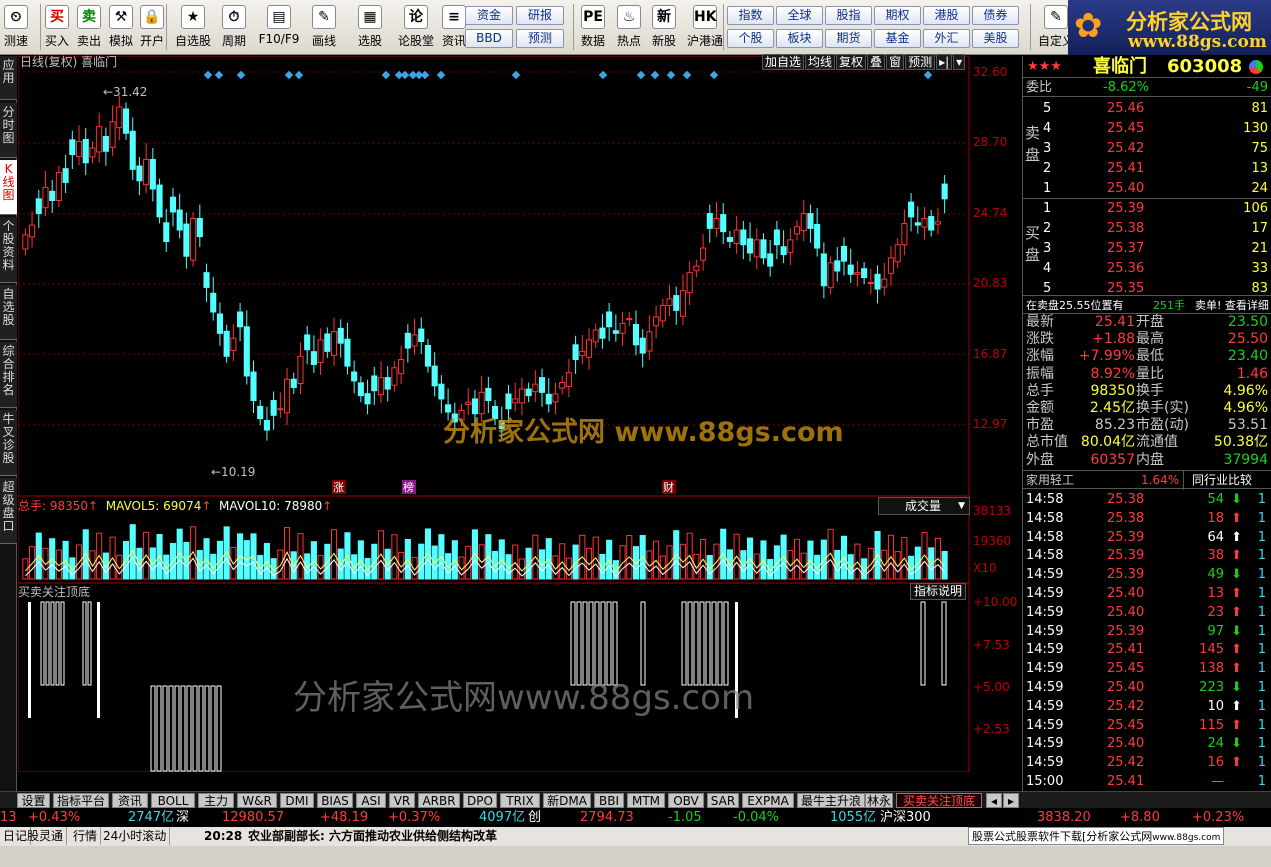  I want to click on pie-icon, so click(1256, 67).